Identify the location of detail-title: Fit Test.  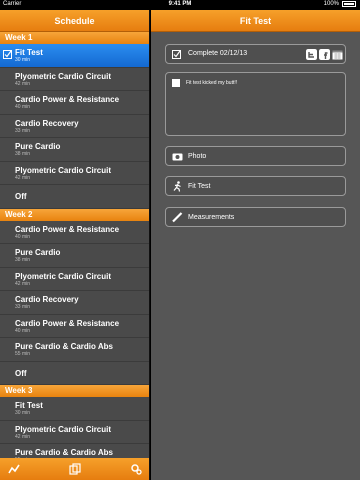
(255, 21).